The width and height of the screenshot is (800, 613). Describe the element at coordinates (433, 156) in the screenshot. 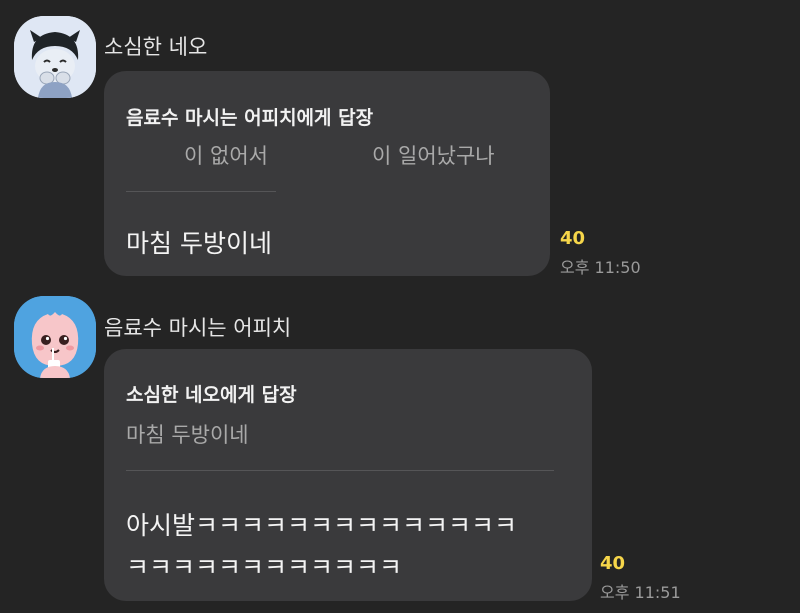

I see `quoted-text: 이 일어났구나` at that location.